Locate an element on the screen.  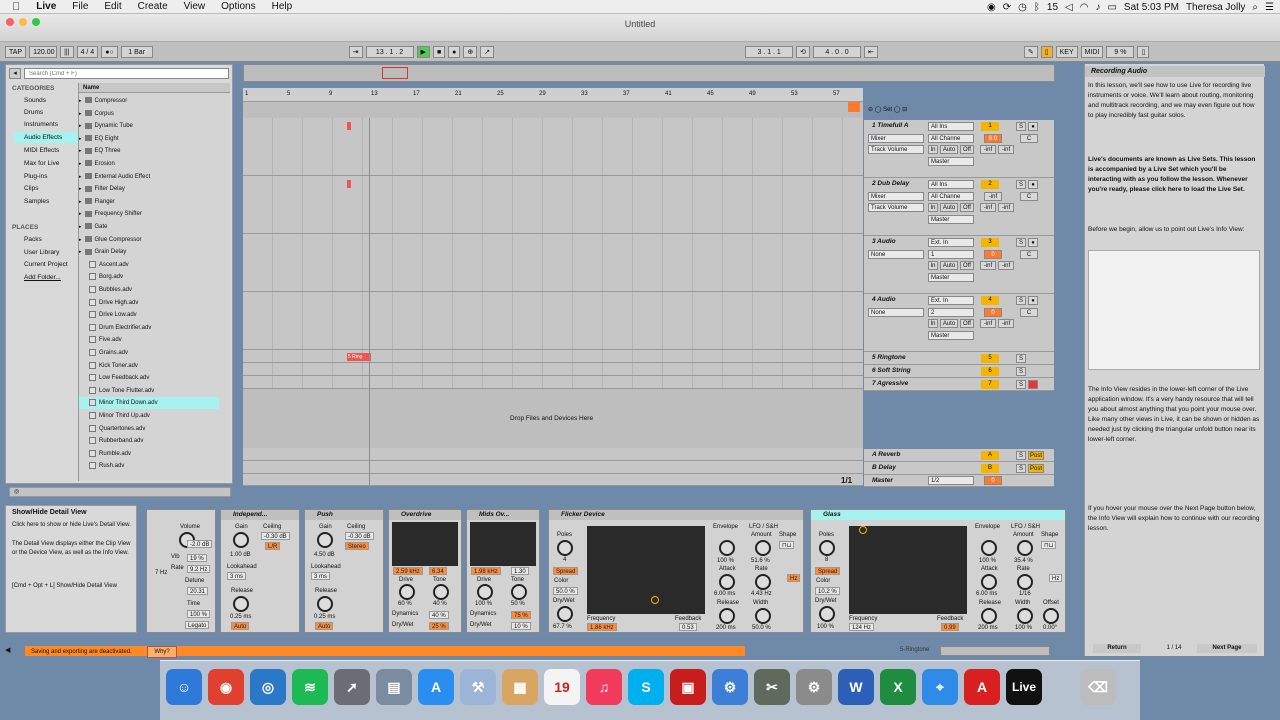
chrome-icon: ◉ is located at coordinates (226, 687).